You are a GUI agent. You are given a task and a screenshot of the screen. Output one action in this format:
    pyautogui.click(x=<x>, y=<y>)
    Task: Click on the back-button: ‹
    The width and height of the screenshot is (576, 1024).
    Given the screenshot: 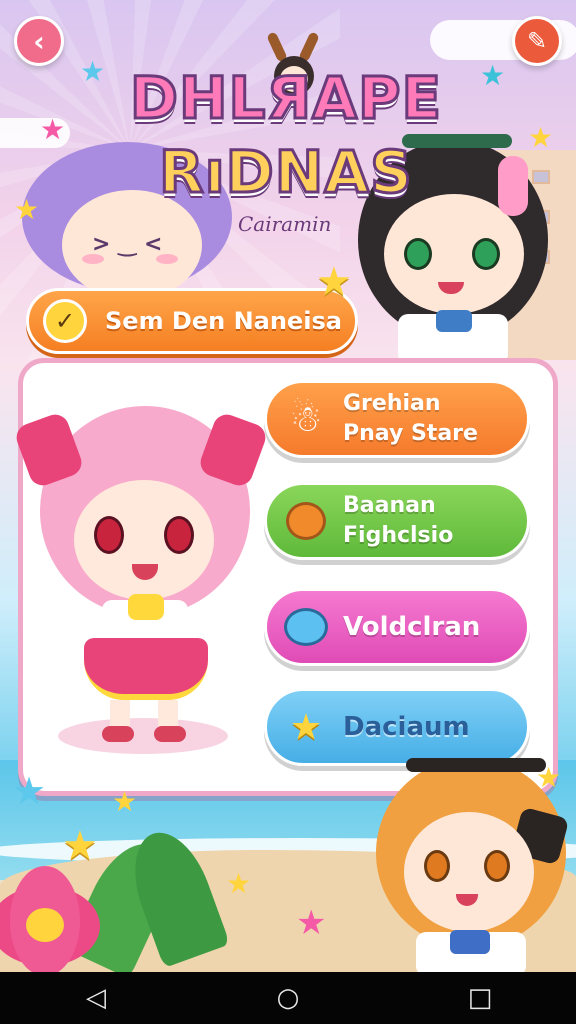 What is the action you would take?
    pyautogui.click(x=39, y=41)
    